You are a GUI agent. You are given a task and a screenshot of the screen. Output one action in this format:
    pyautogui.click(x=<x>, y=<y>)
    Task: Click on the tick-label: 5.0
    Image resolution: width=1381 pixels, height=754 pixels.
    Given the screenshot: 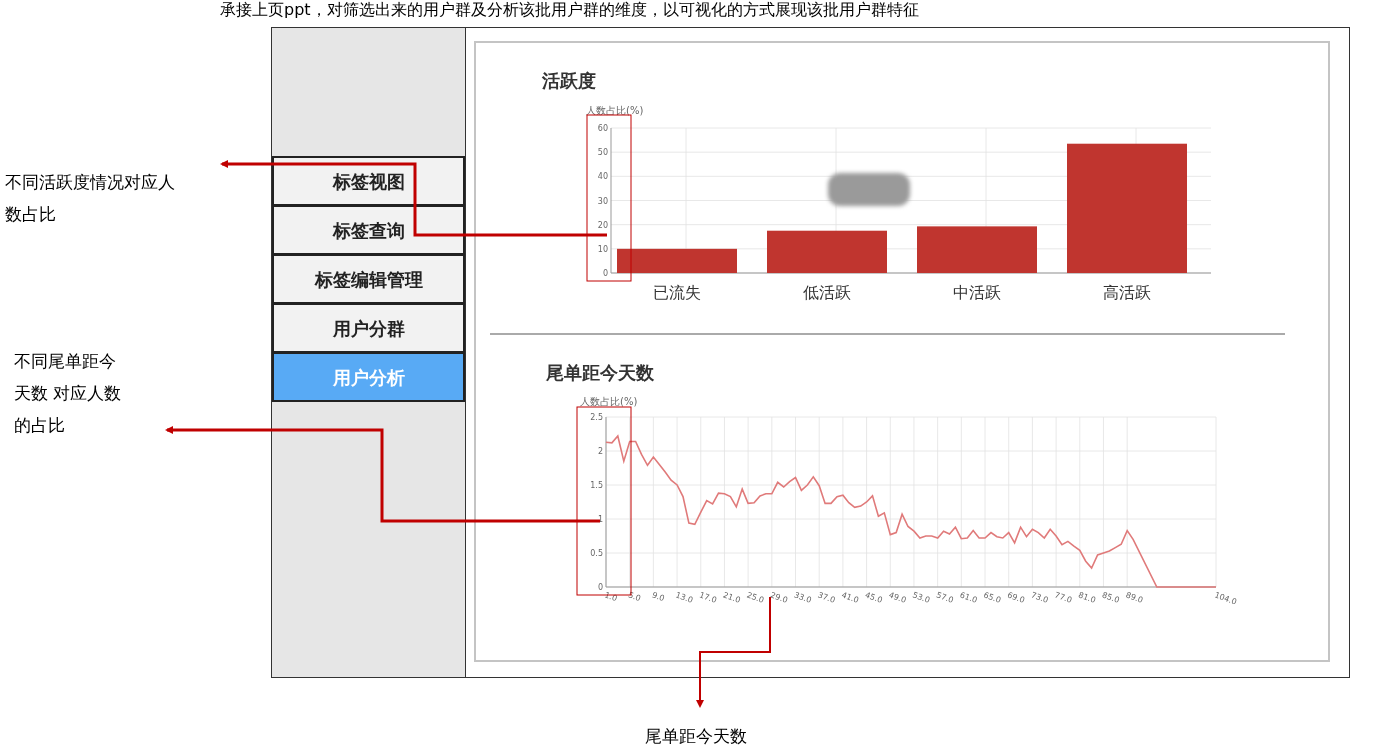 What is the action you would take?
    pyautogui.click(x=635, y=597)
    